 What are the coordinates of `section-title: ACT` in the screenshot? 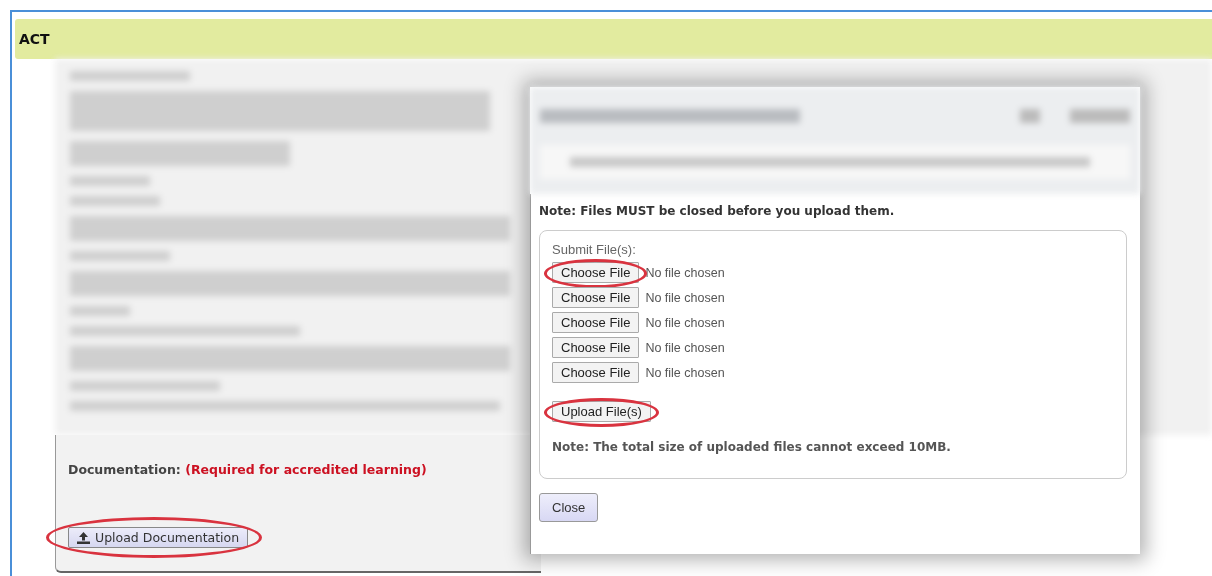 It's located at (34, 39).